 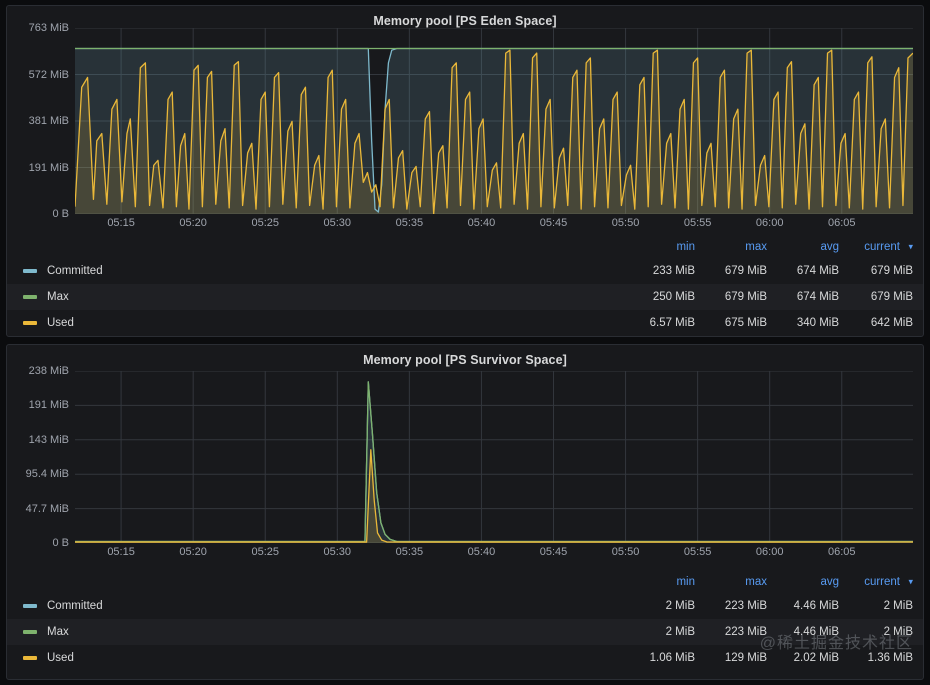 I want to click on y-axis-tick: 763 MiB, so click(x=48, y=28).